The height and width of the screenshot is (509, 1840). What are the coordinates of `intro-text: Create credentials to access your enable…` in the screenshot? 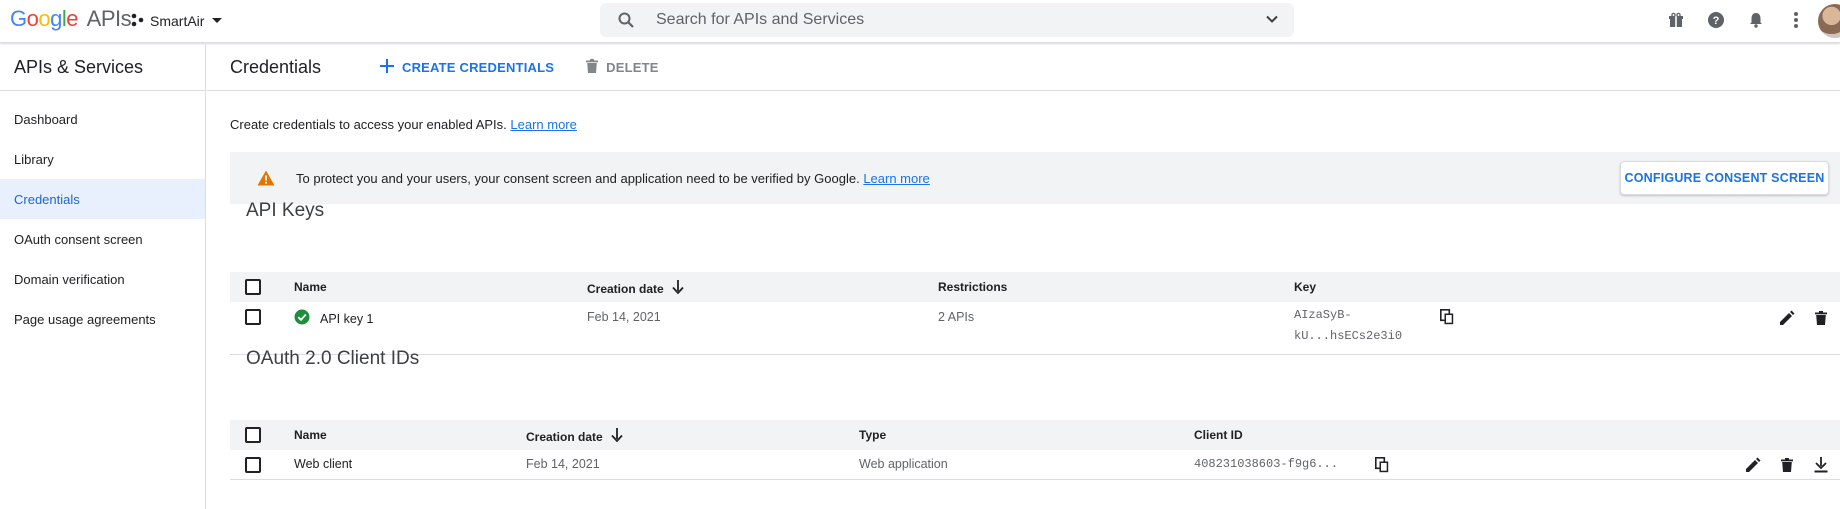 It's located at (403, 124).